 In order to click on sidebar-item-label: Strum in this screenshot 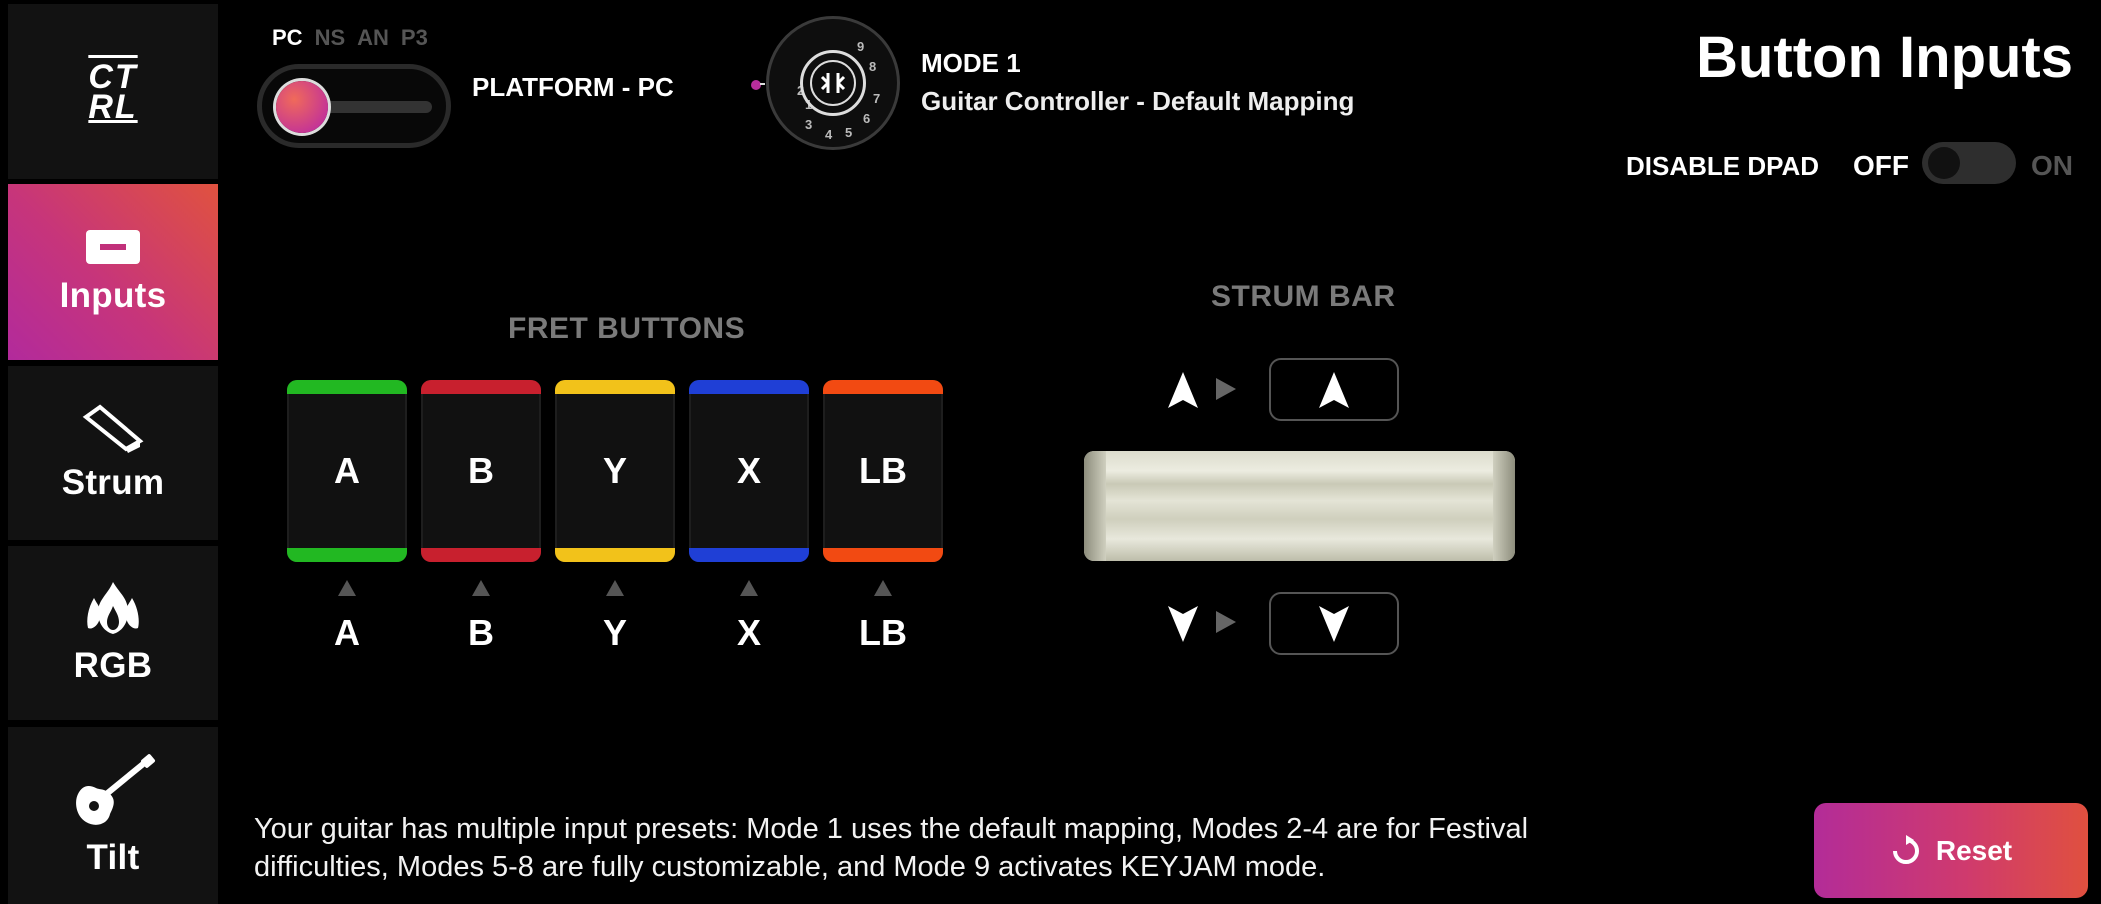, I will do `click(113, 482)`.